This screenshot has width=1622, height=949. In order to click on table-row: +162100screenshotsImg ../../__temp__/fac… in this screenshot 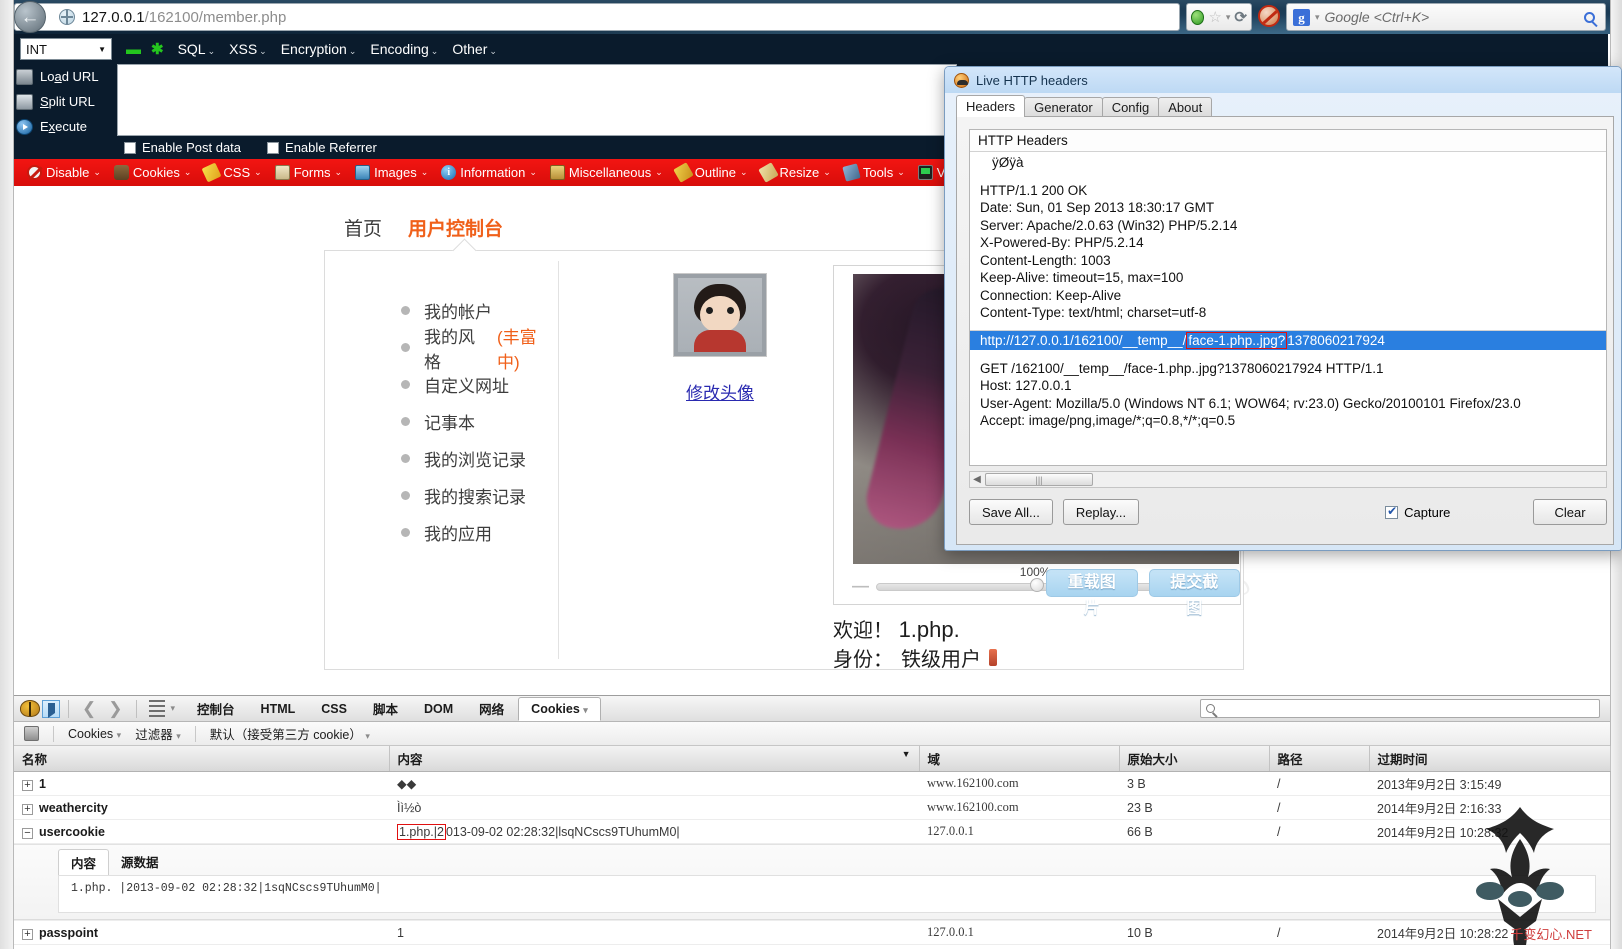, I will do `click(812, 946)`.